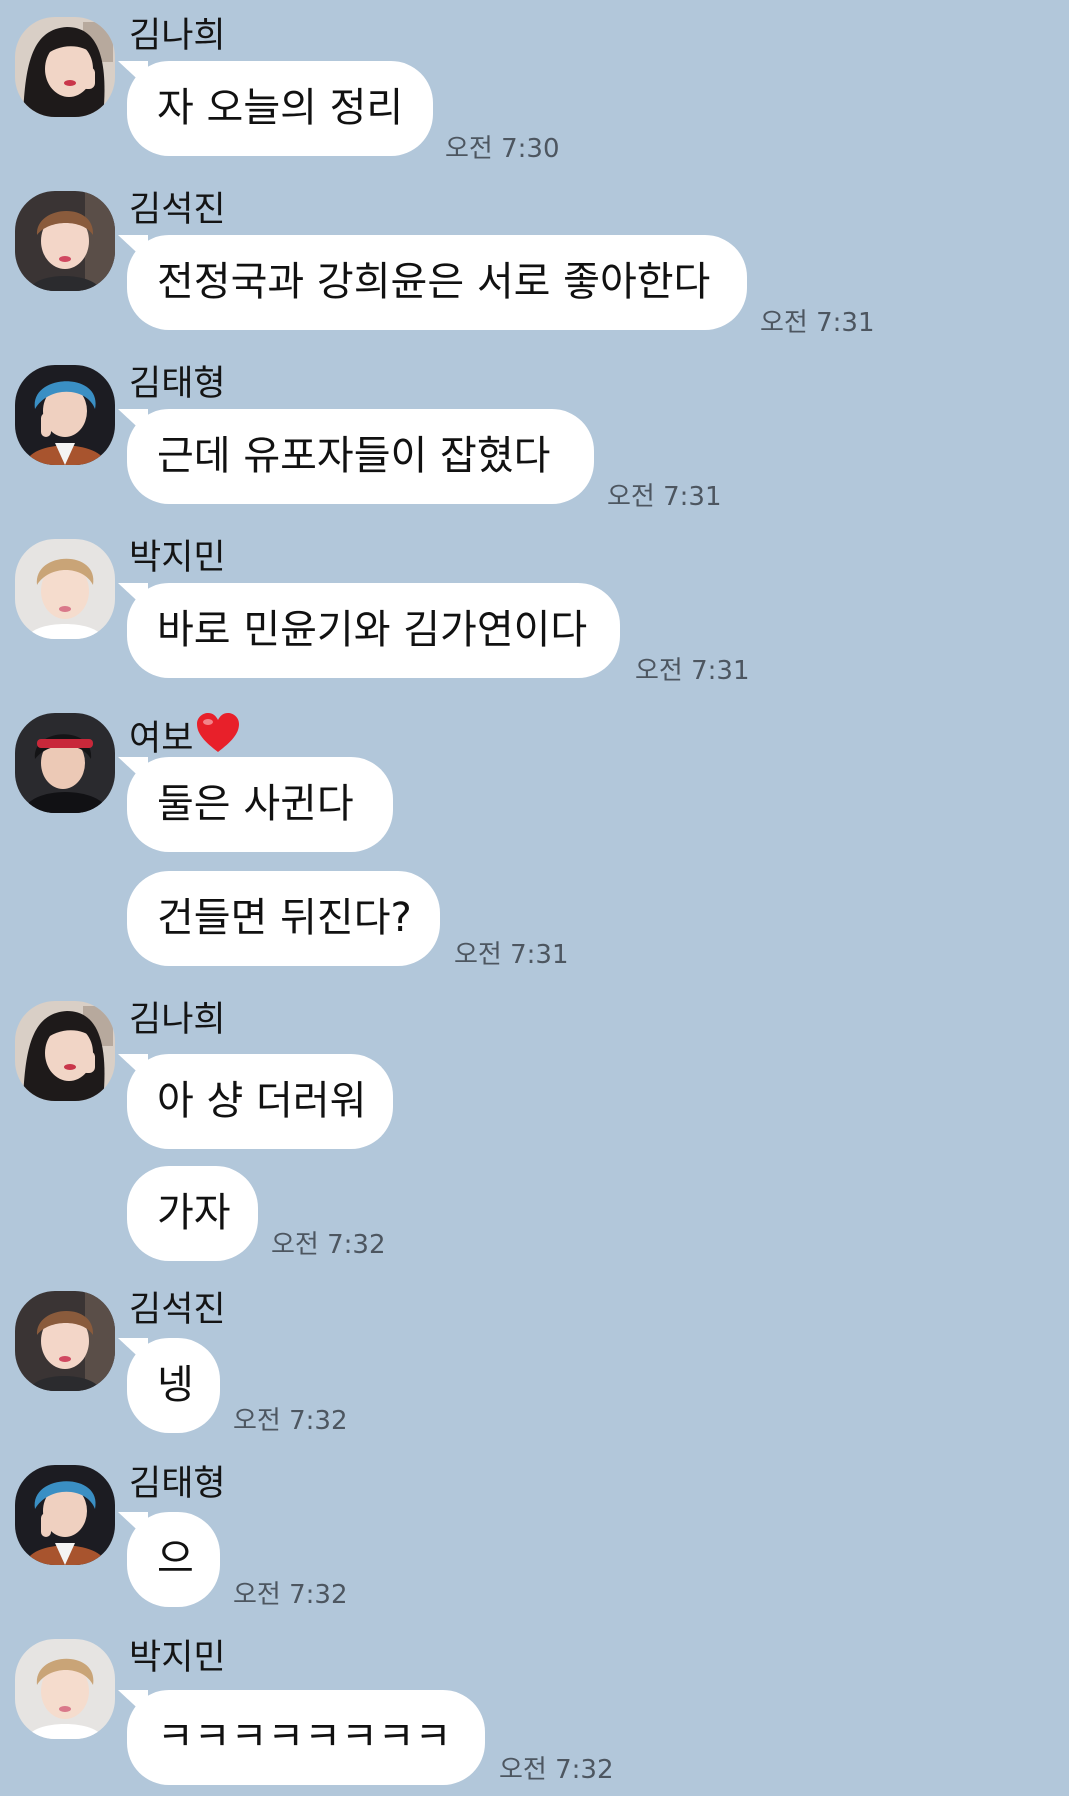  Describe the element at coordinates (534, 844) in the screenshot. I see `message-group: 여보 둘은 사귄다 건들면 뒤진다? 오전 7:31` at that location.